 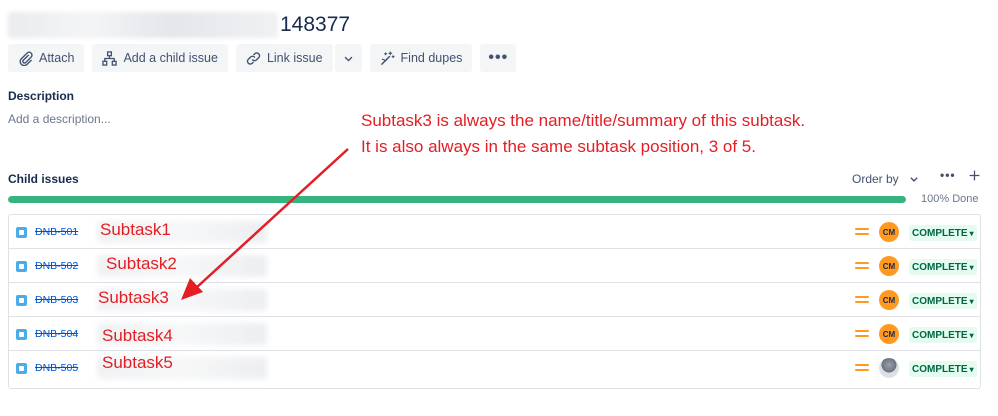 I want to click on add-child-issue-label: Add a child issue, so click(x=170, y=58).